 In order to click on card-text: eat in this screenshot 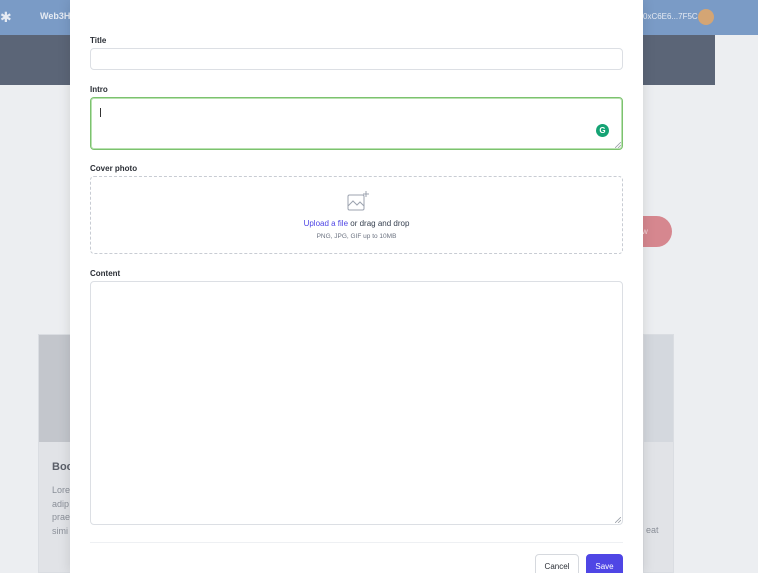, I will do `click(652, 530)`.